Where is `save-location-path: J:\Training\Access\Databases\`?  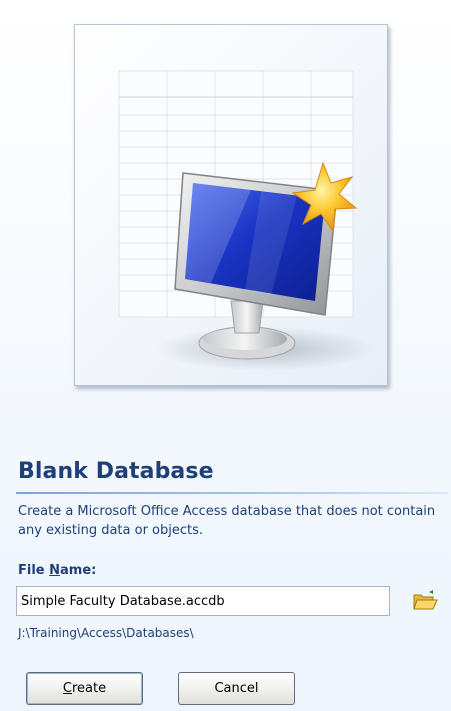
save-location-path: J:\Training\Access\Databases\ is located at coordinates (106, 633).